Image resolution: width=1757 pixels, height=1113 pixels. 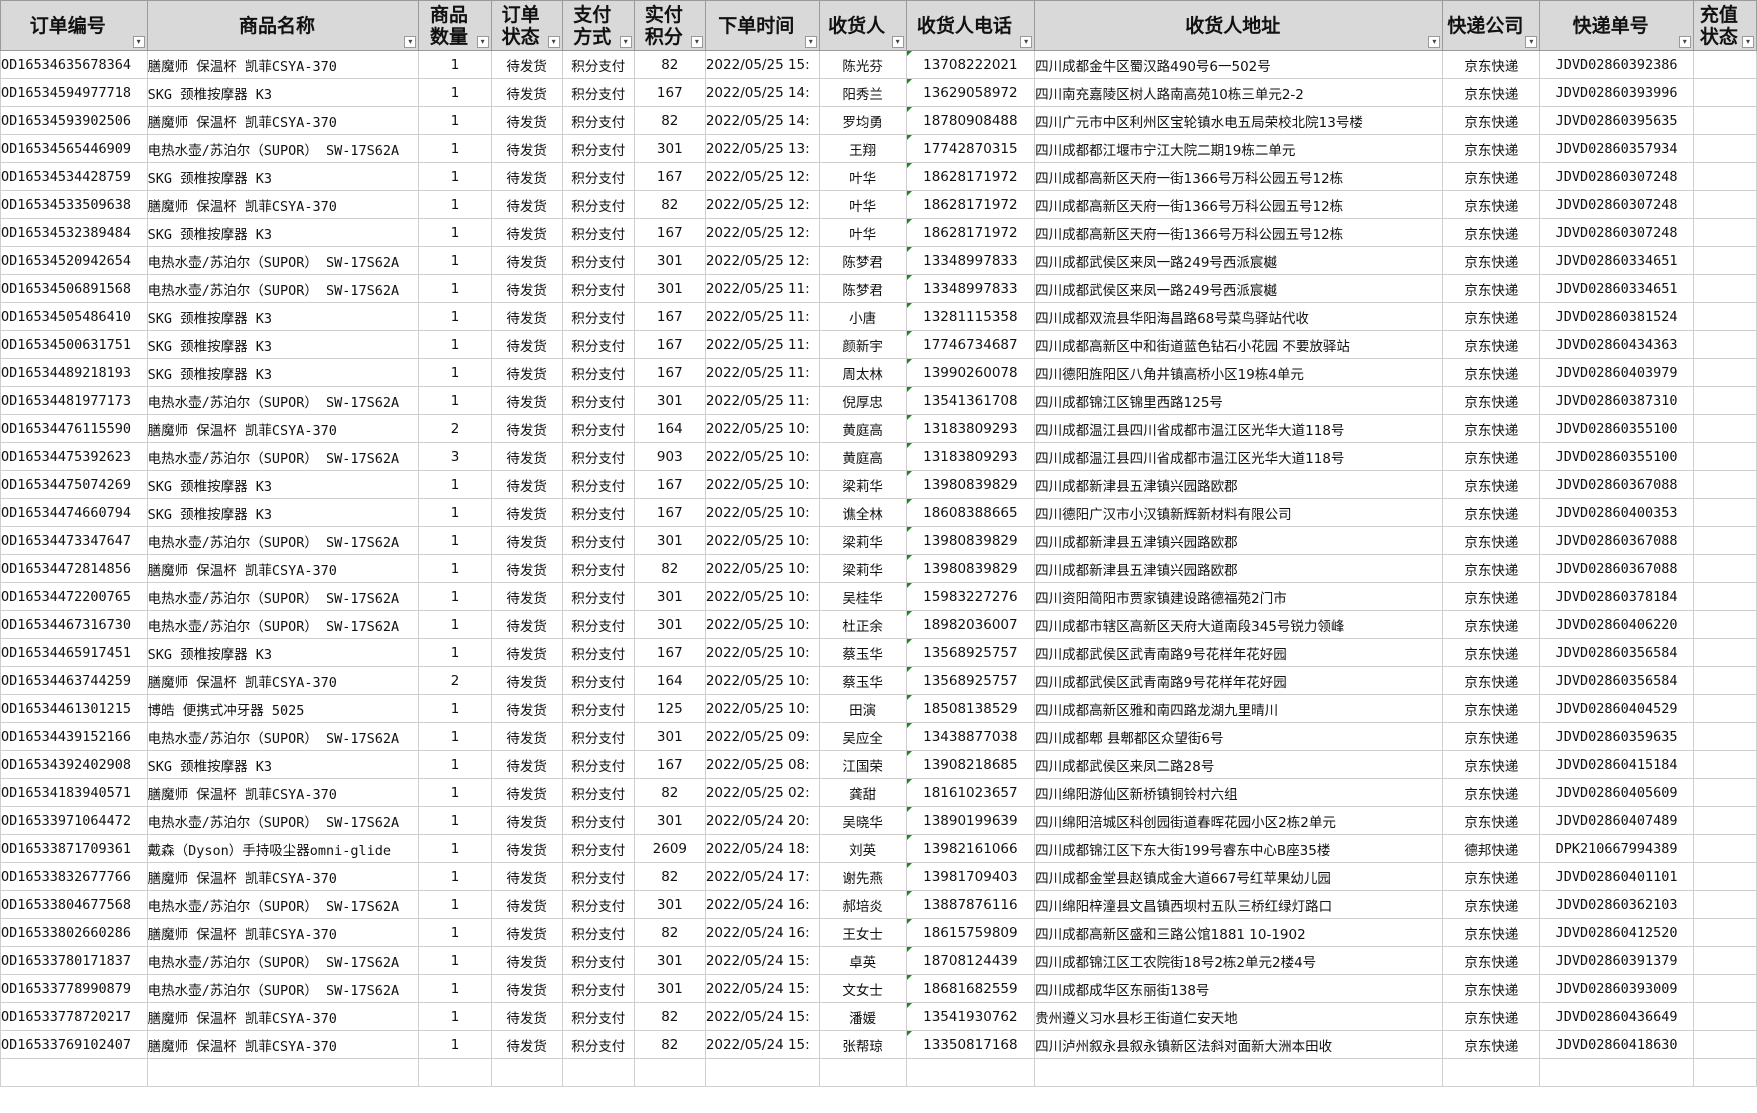 What do you see at coordinates (970, 260) in the screenshot?
I see `cell-phone: 13348997833` at bounding box center [970, 260].